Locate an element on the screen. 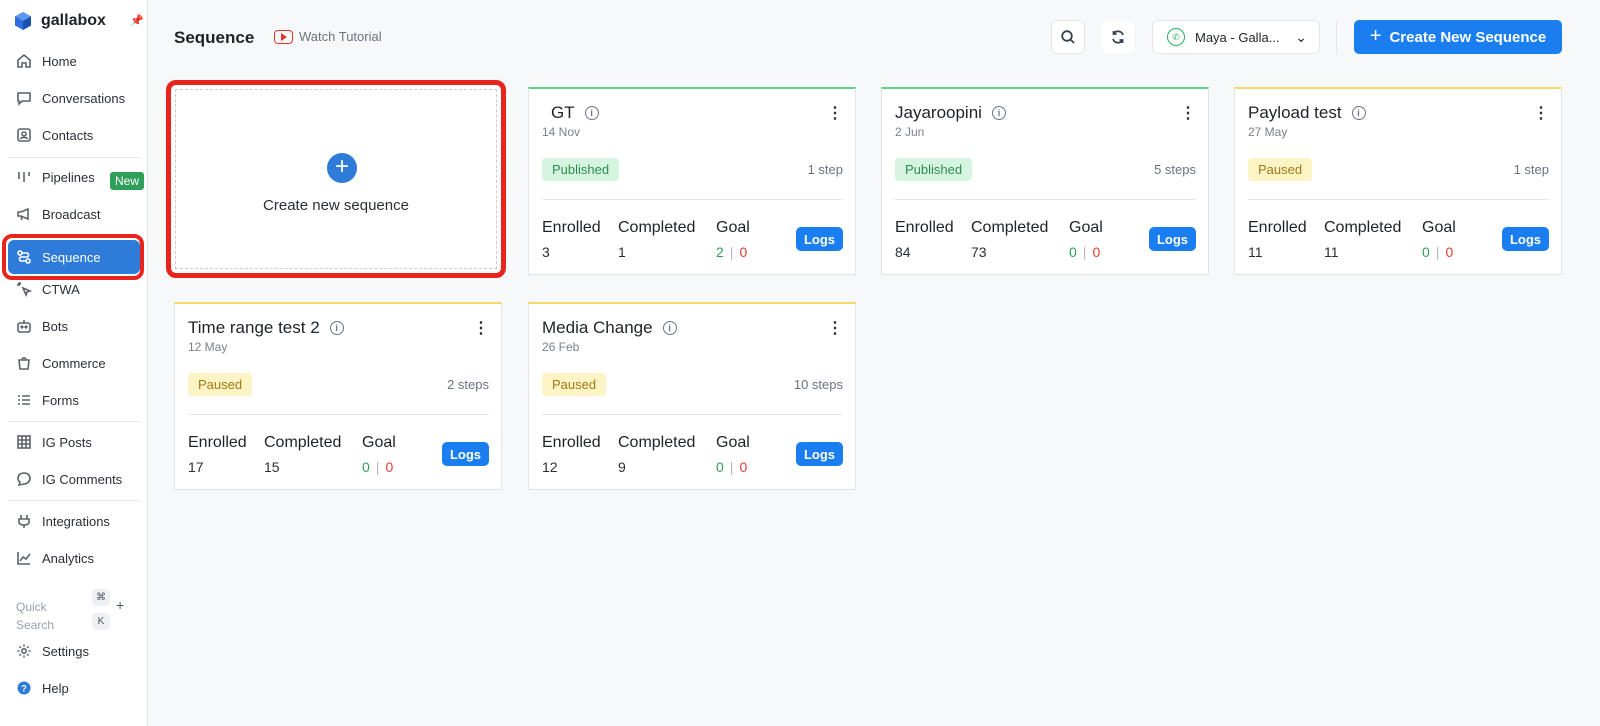 The width and height of the screenshot is (1600, 726). sidebar-item-ctwa: CTWA is located at coordinates (74, 289).